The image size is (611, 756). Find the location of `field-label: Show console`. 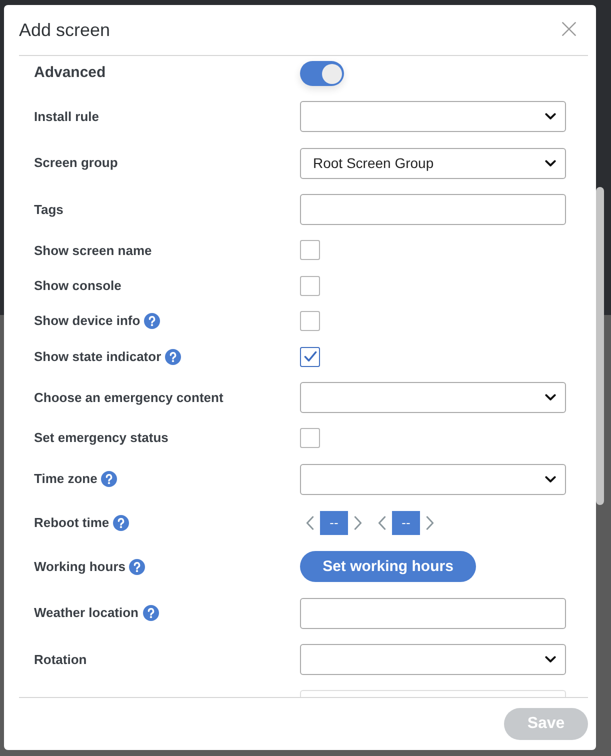

field-label: Show console is located at coordinates (78, 286).